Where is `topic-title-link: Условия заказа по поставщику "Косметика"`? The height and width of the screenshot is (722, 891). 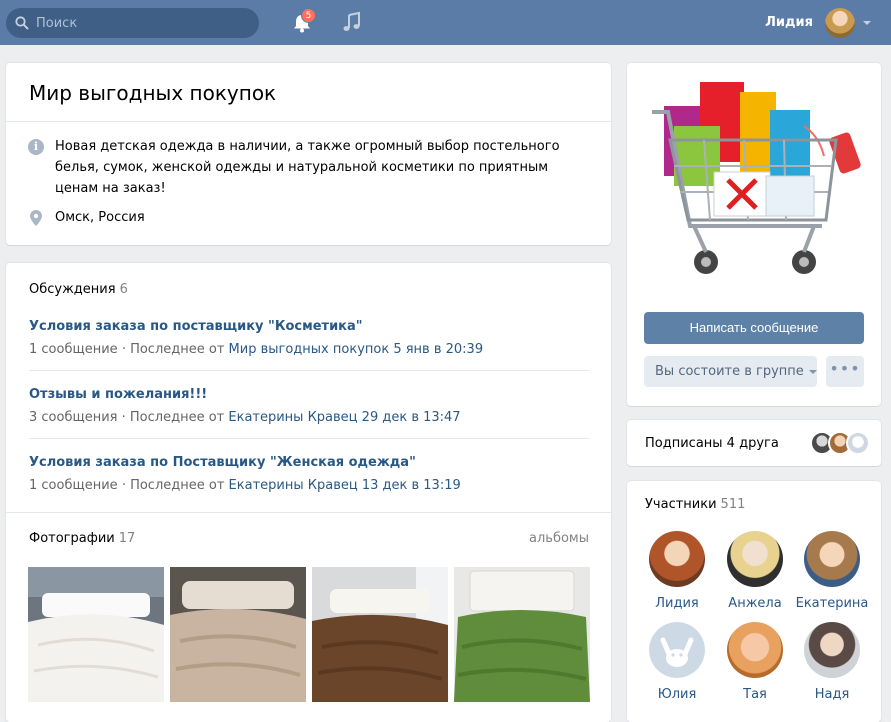
topic-title-link: Условия заказа по поставщику "Косметика" is located at coordinates (309, 326).